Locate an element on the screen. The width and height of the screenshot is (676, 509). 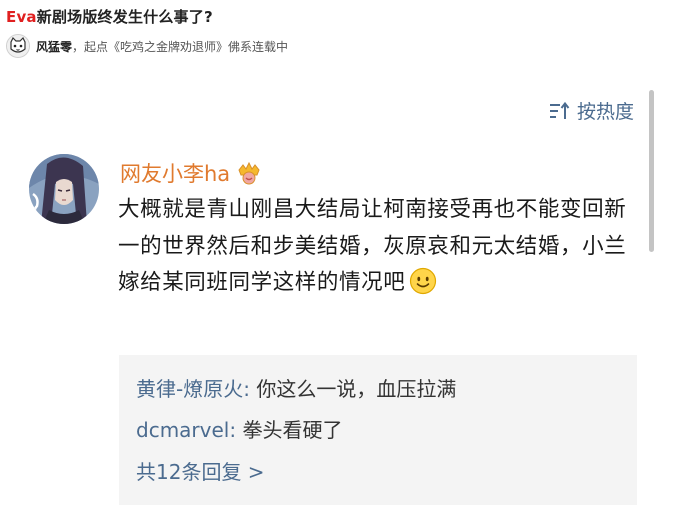
sort-icon is located at coordinates (559, 110).